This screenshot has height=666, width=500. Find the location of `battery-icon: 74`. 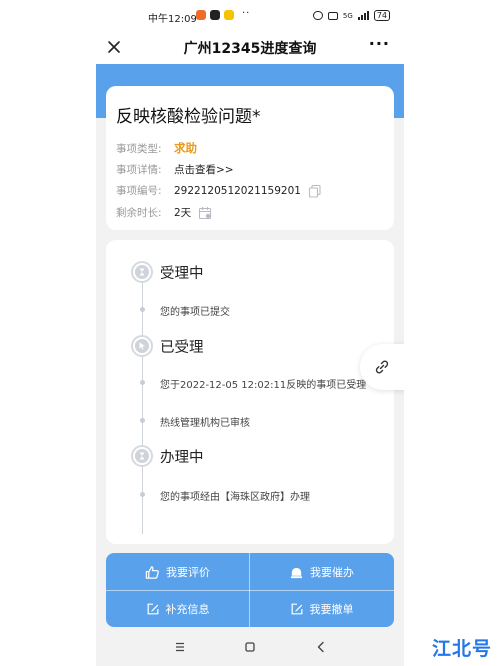

battery-icon: 74 is located at coordinates (381, 15).